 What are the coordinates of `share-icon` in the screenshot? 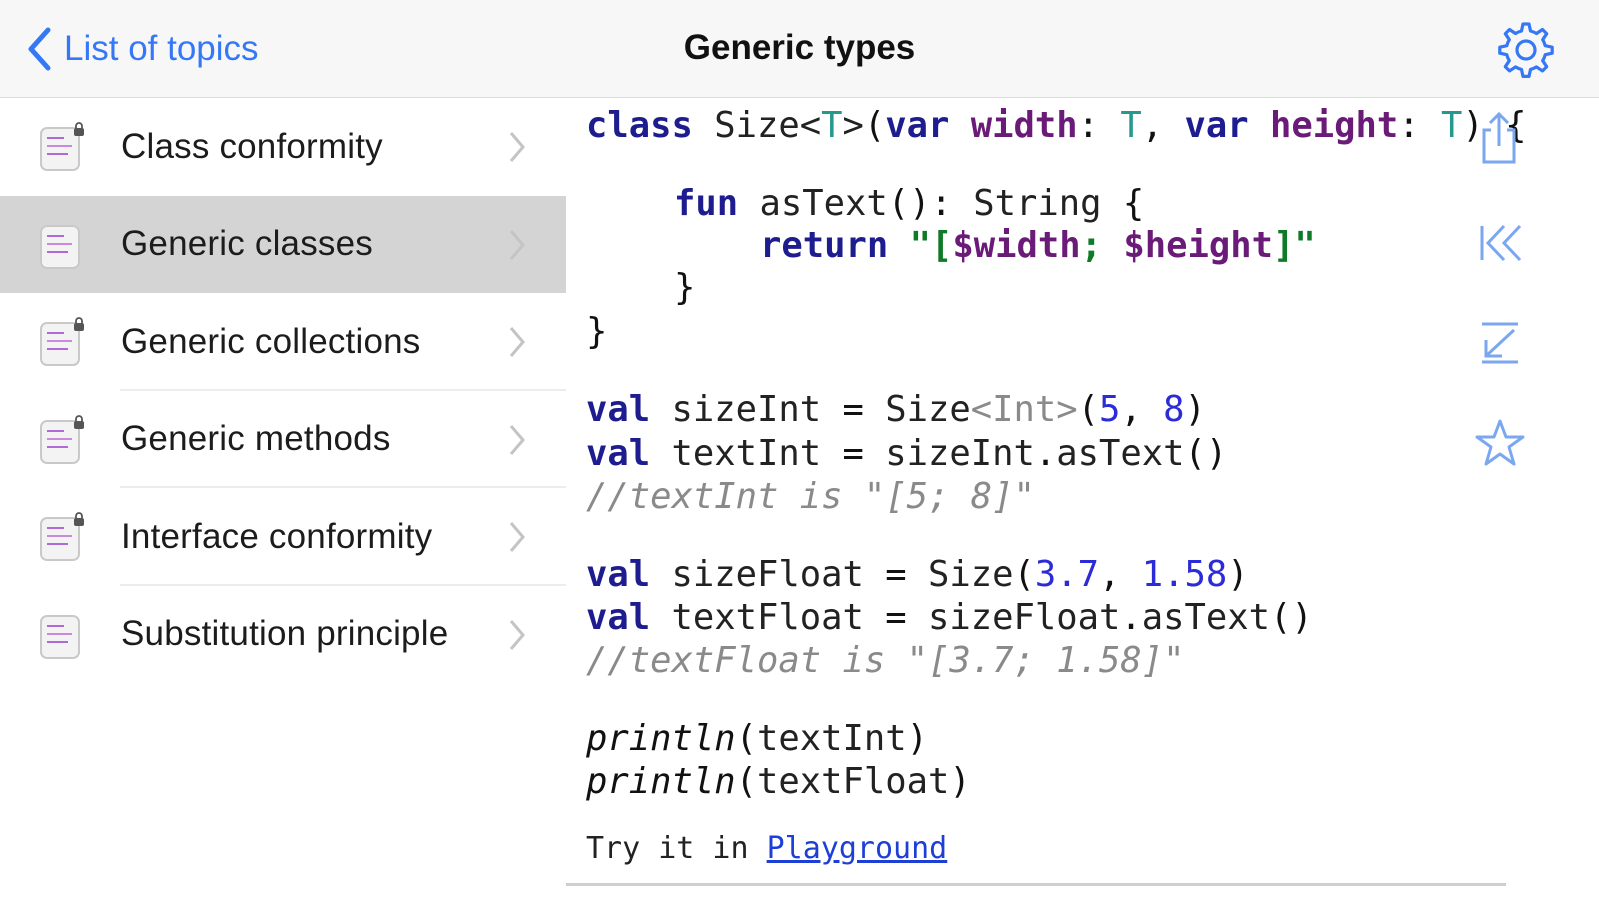 It's located at (1499, 137).